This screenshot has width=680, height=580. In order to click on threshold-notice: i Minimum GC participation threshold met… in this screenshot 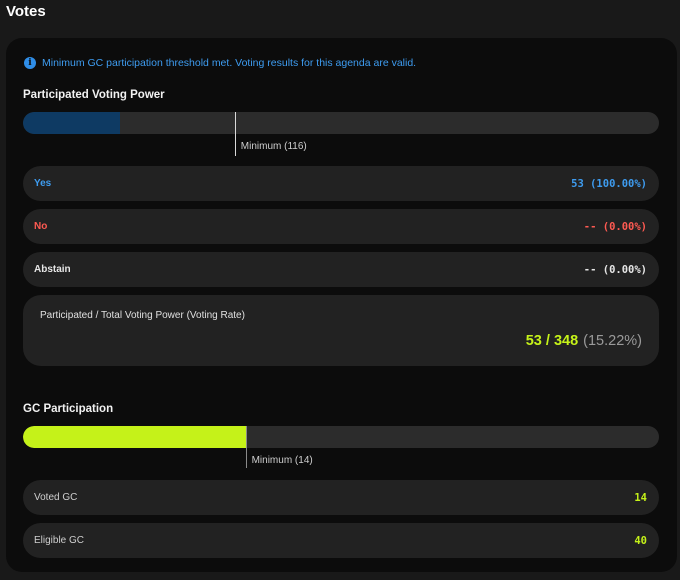, I will do `click(220, 62)`.